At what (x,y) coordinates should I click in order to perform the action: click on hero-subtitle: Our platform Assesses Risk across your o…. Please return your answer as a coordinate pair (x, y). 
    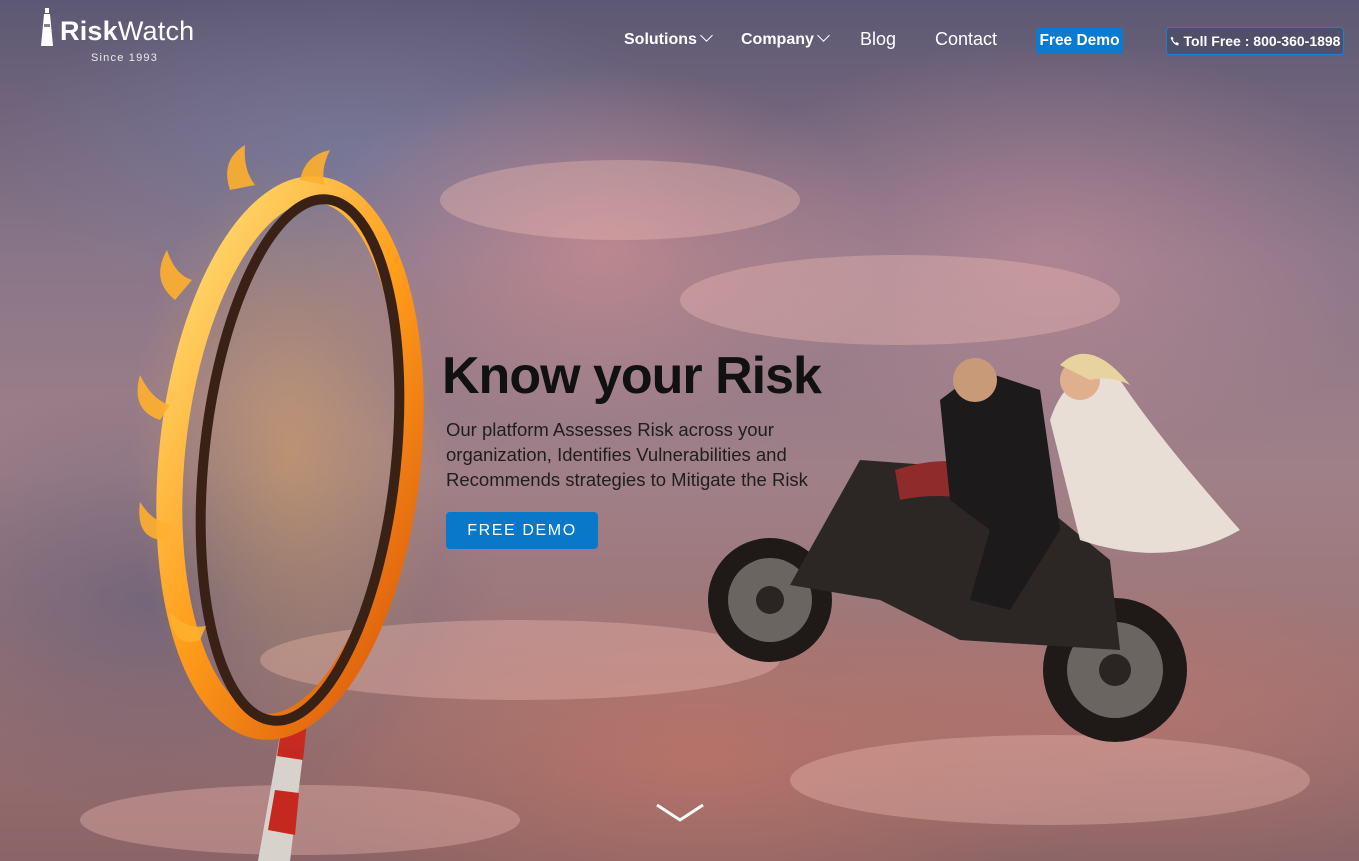
    Looking at the image, I should click on (627, 454).